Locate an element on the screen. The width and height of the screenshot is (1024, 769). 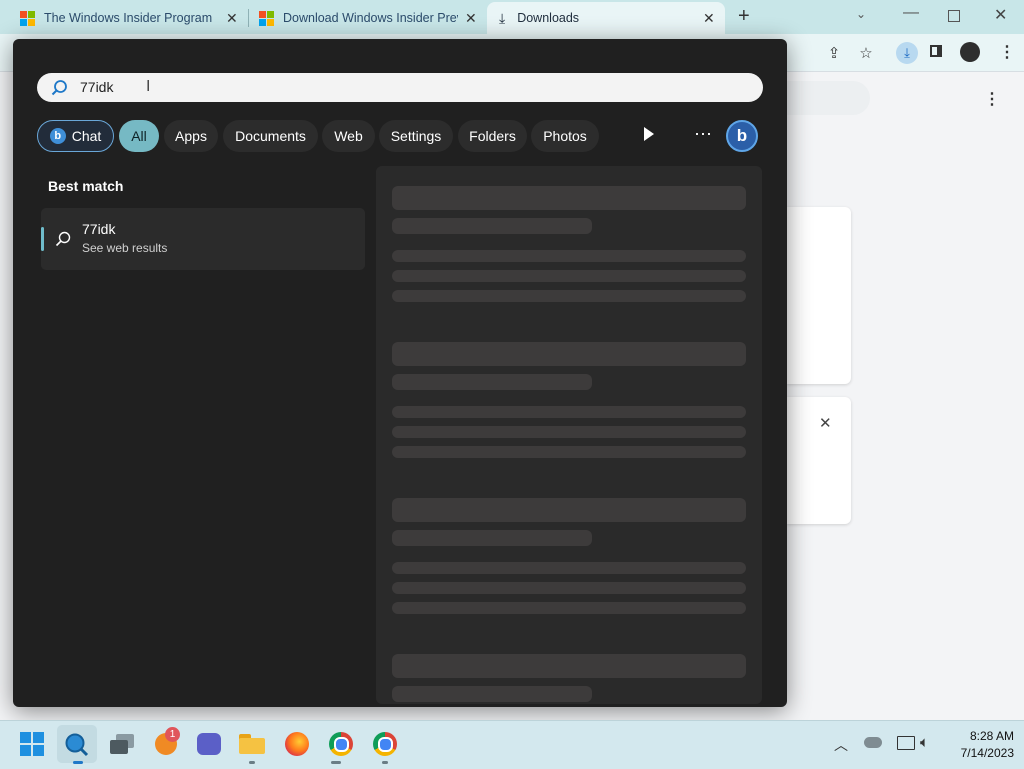
date: 7/14/2023 is located at coordinates (987, 753).